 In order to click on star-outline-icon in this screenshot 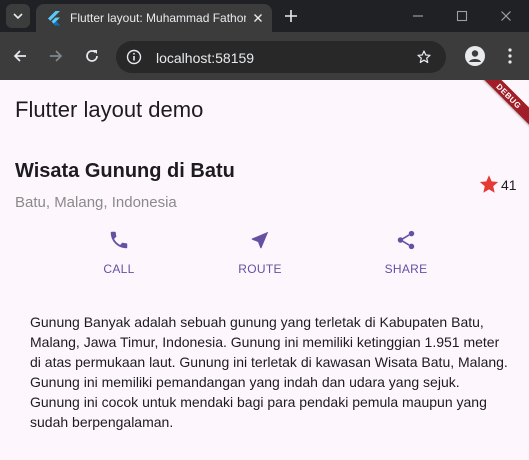, I will do `click(424, 57)`.